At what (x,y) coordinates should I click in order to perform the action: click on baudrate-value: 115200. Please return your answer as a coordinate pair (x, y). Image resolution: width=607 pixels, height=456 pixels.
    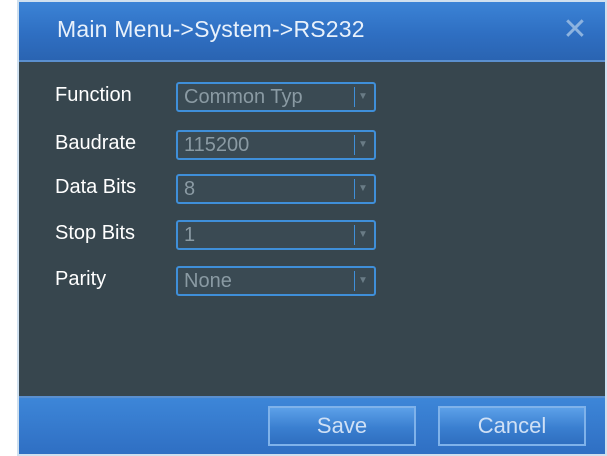
    Looking at the image, I should click on (217, 145).